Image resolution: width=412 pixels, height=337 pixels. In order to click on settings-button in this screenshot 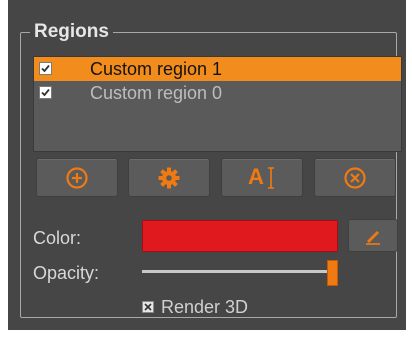, I will do `click(169, 177)`.